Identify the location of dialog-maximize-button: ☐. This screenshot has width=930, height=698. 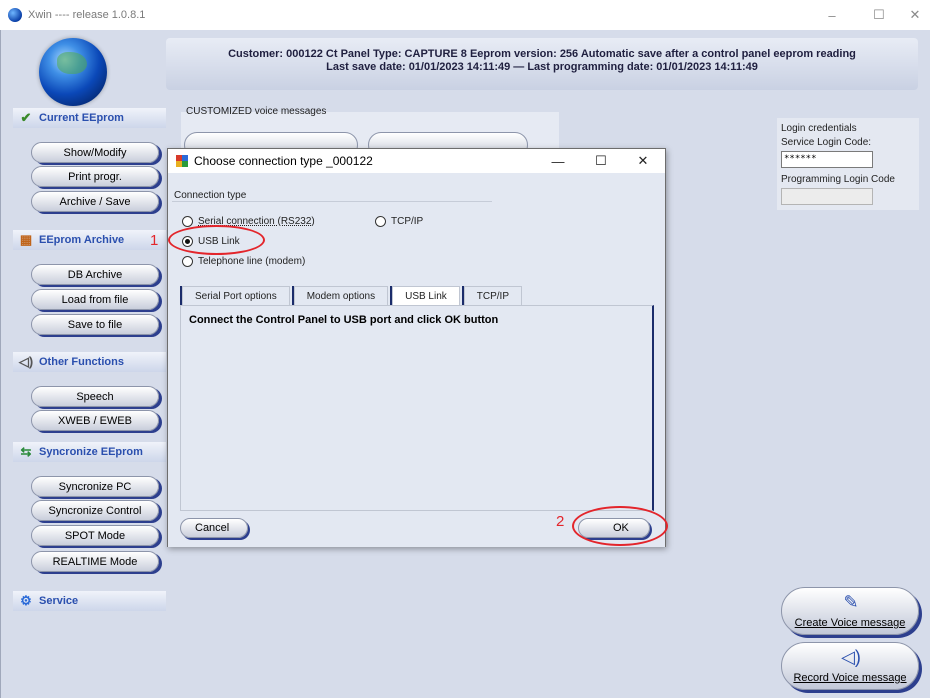
(601, 161).